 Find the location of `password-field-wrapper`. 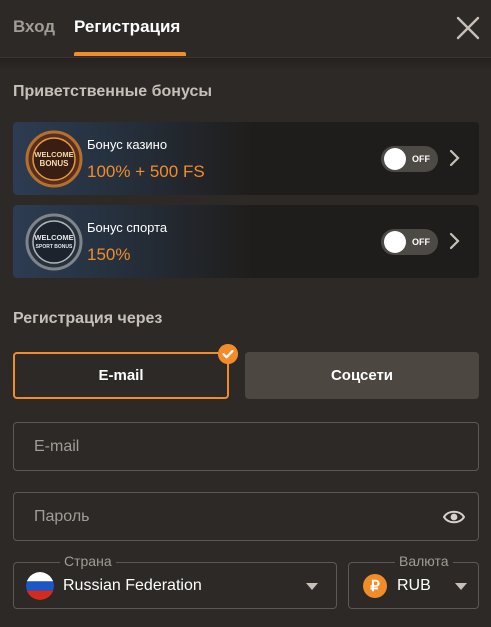

password-field-wrapper is located at coordinates (246, 516).